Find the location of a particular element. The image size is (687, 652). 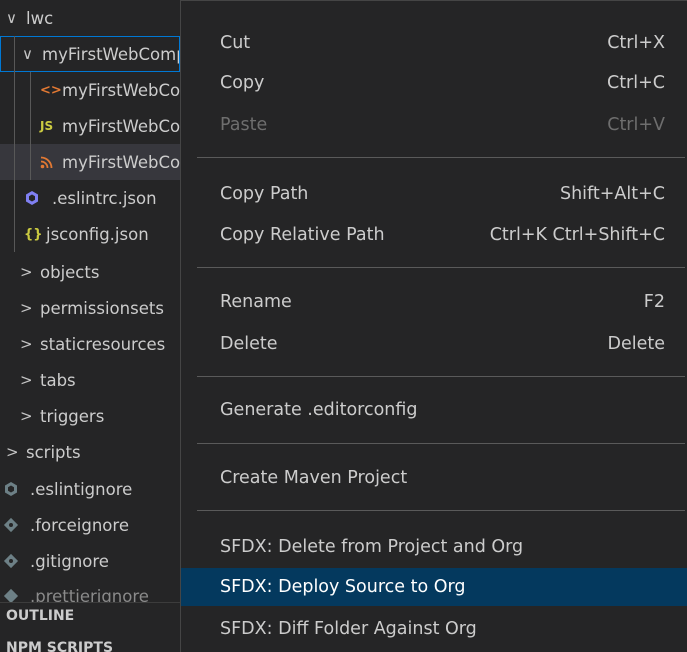

eslint-file-icon is located at coordinates (38, 198).